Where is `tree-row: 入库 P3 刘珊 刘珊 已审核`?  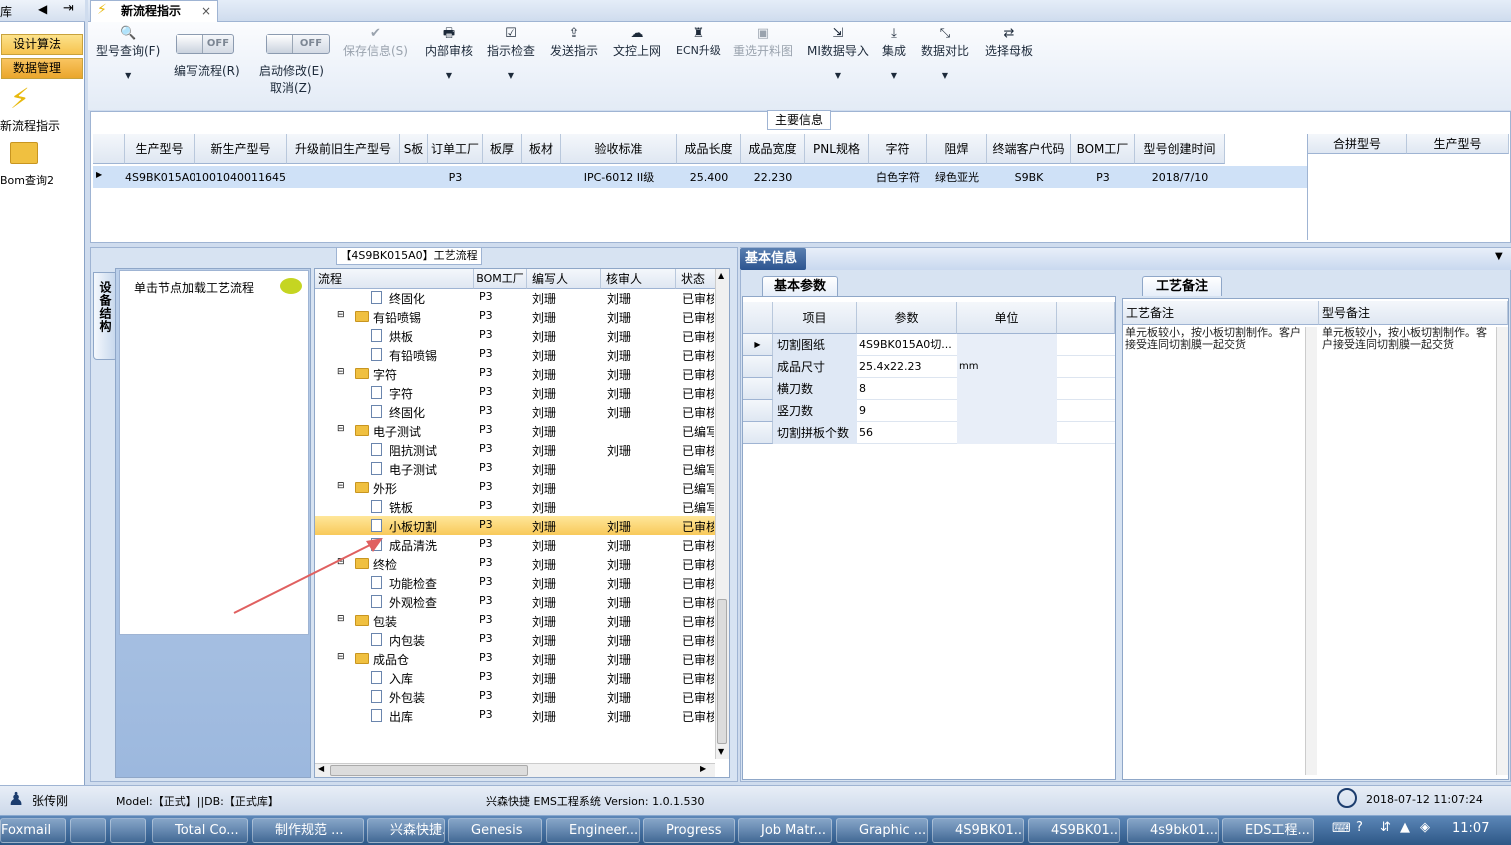
tree-row: 入库 P3 刘珊 刘珊 已审核 is located at coordinates (515, 677).